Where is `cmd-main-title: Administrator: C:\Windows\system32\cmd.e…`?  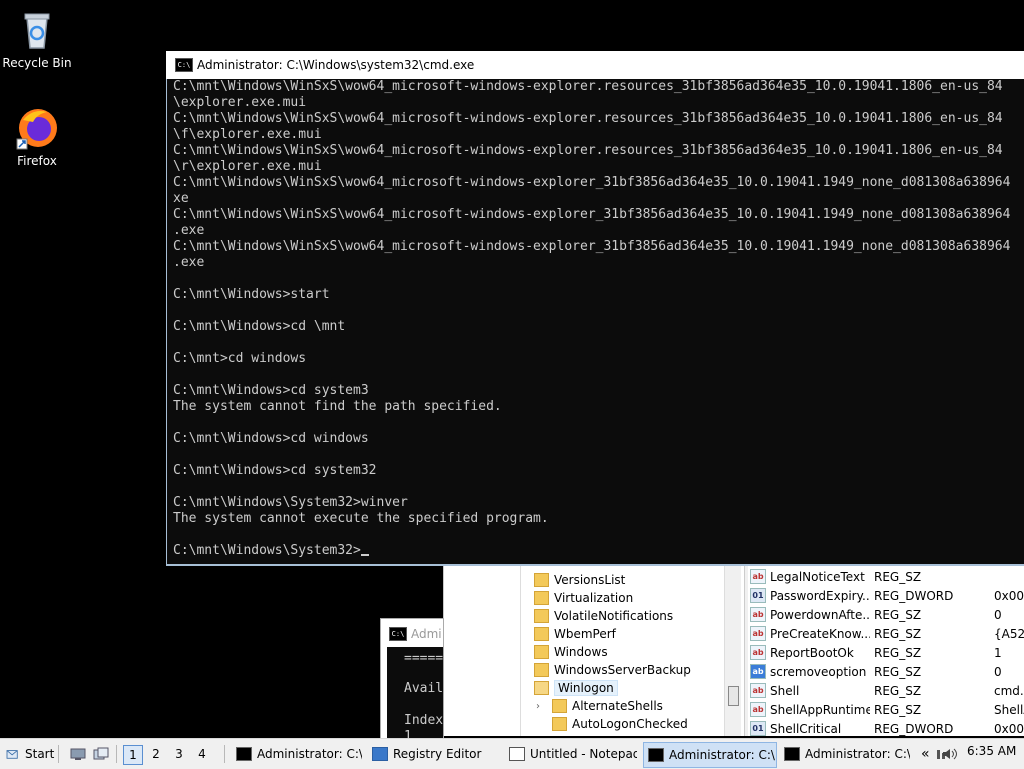 cmd-main-title: Administrator: C:\Windows\system32\cmd.e… is located at coordinates (336, 65).